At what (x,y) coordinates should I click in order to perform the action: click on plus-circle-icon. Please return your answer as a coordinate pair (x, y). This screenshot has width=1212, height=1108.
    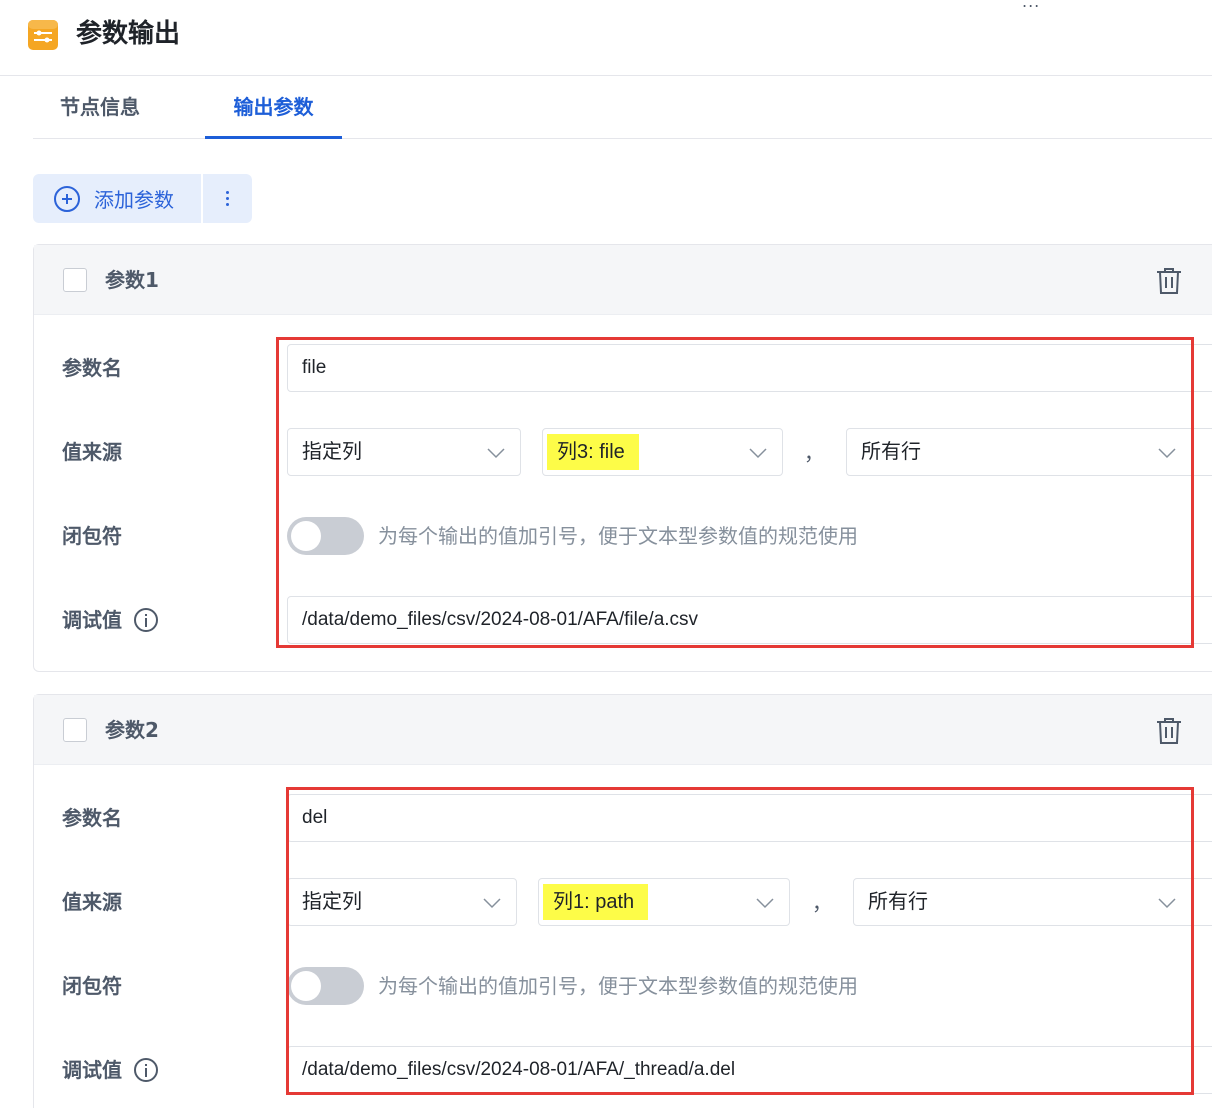
    Looking at the image, I should click on (67, 198).